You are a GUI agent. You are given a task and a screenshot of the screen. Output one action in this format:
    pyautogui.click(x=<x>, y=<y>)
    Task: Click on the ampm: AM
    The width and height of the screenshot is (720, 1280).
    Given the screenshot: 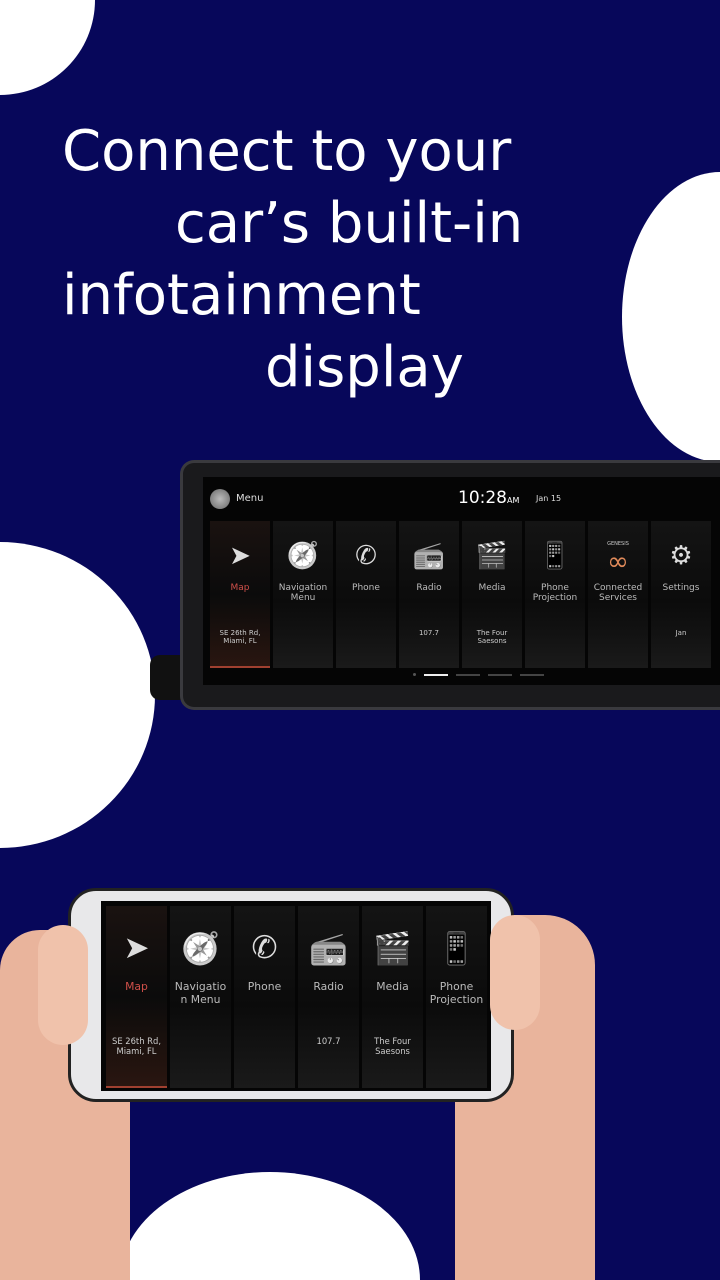 What is the action you would take?
    pyautogui.click(x=513, y=500)
    